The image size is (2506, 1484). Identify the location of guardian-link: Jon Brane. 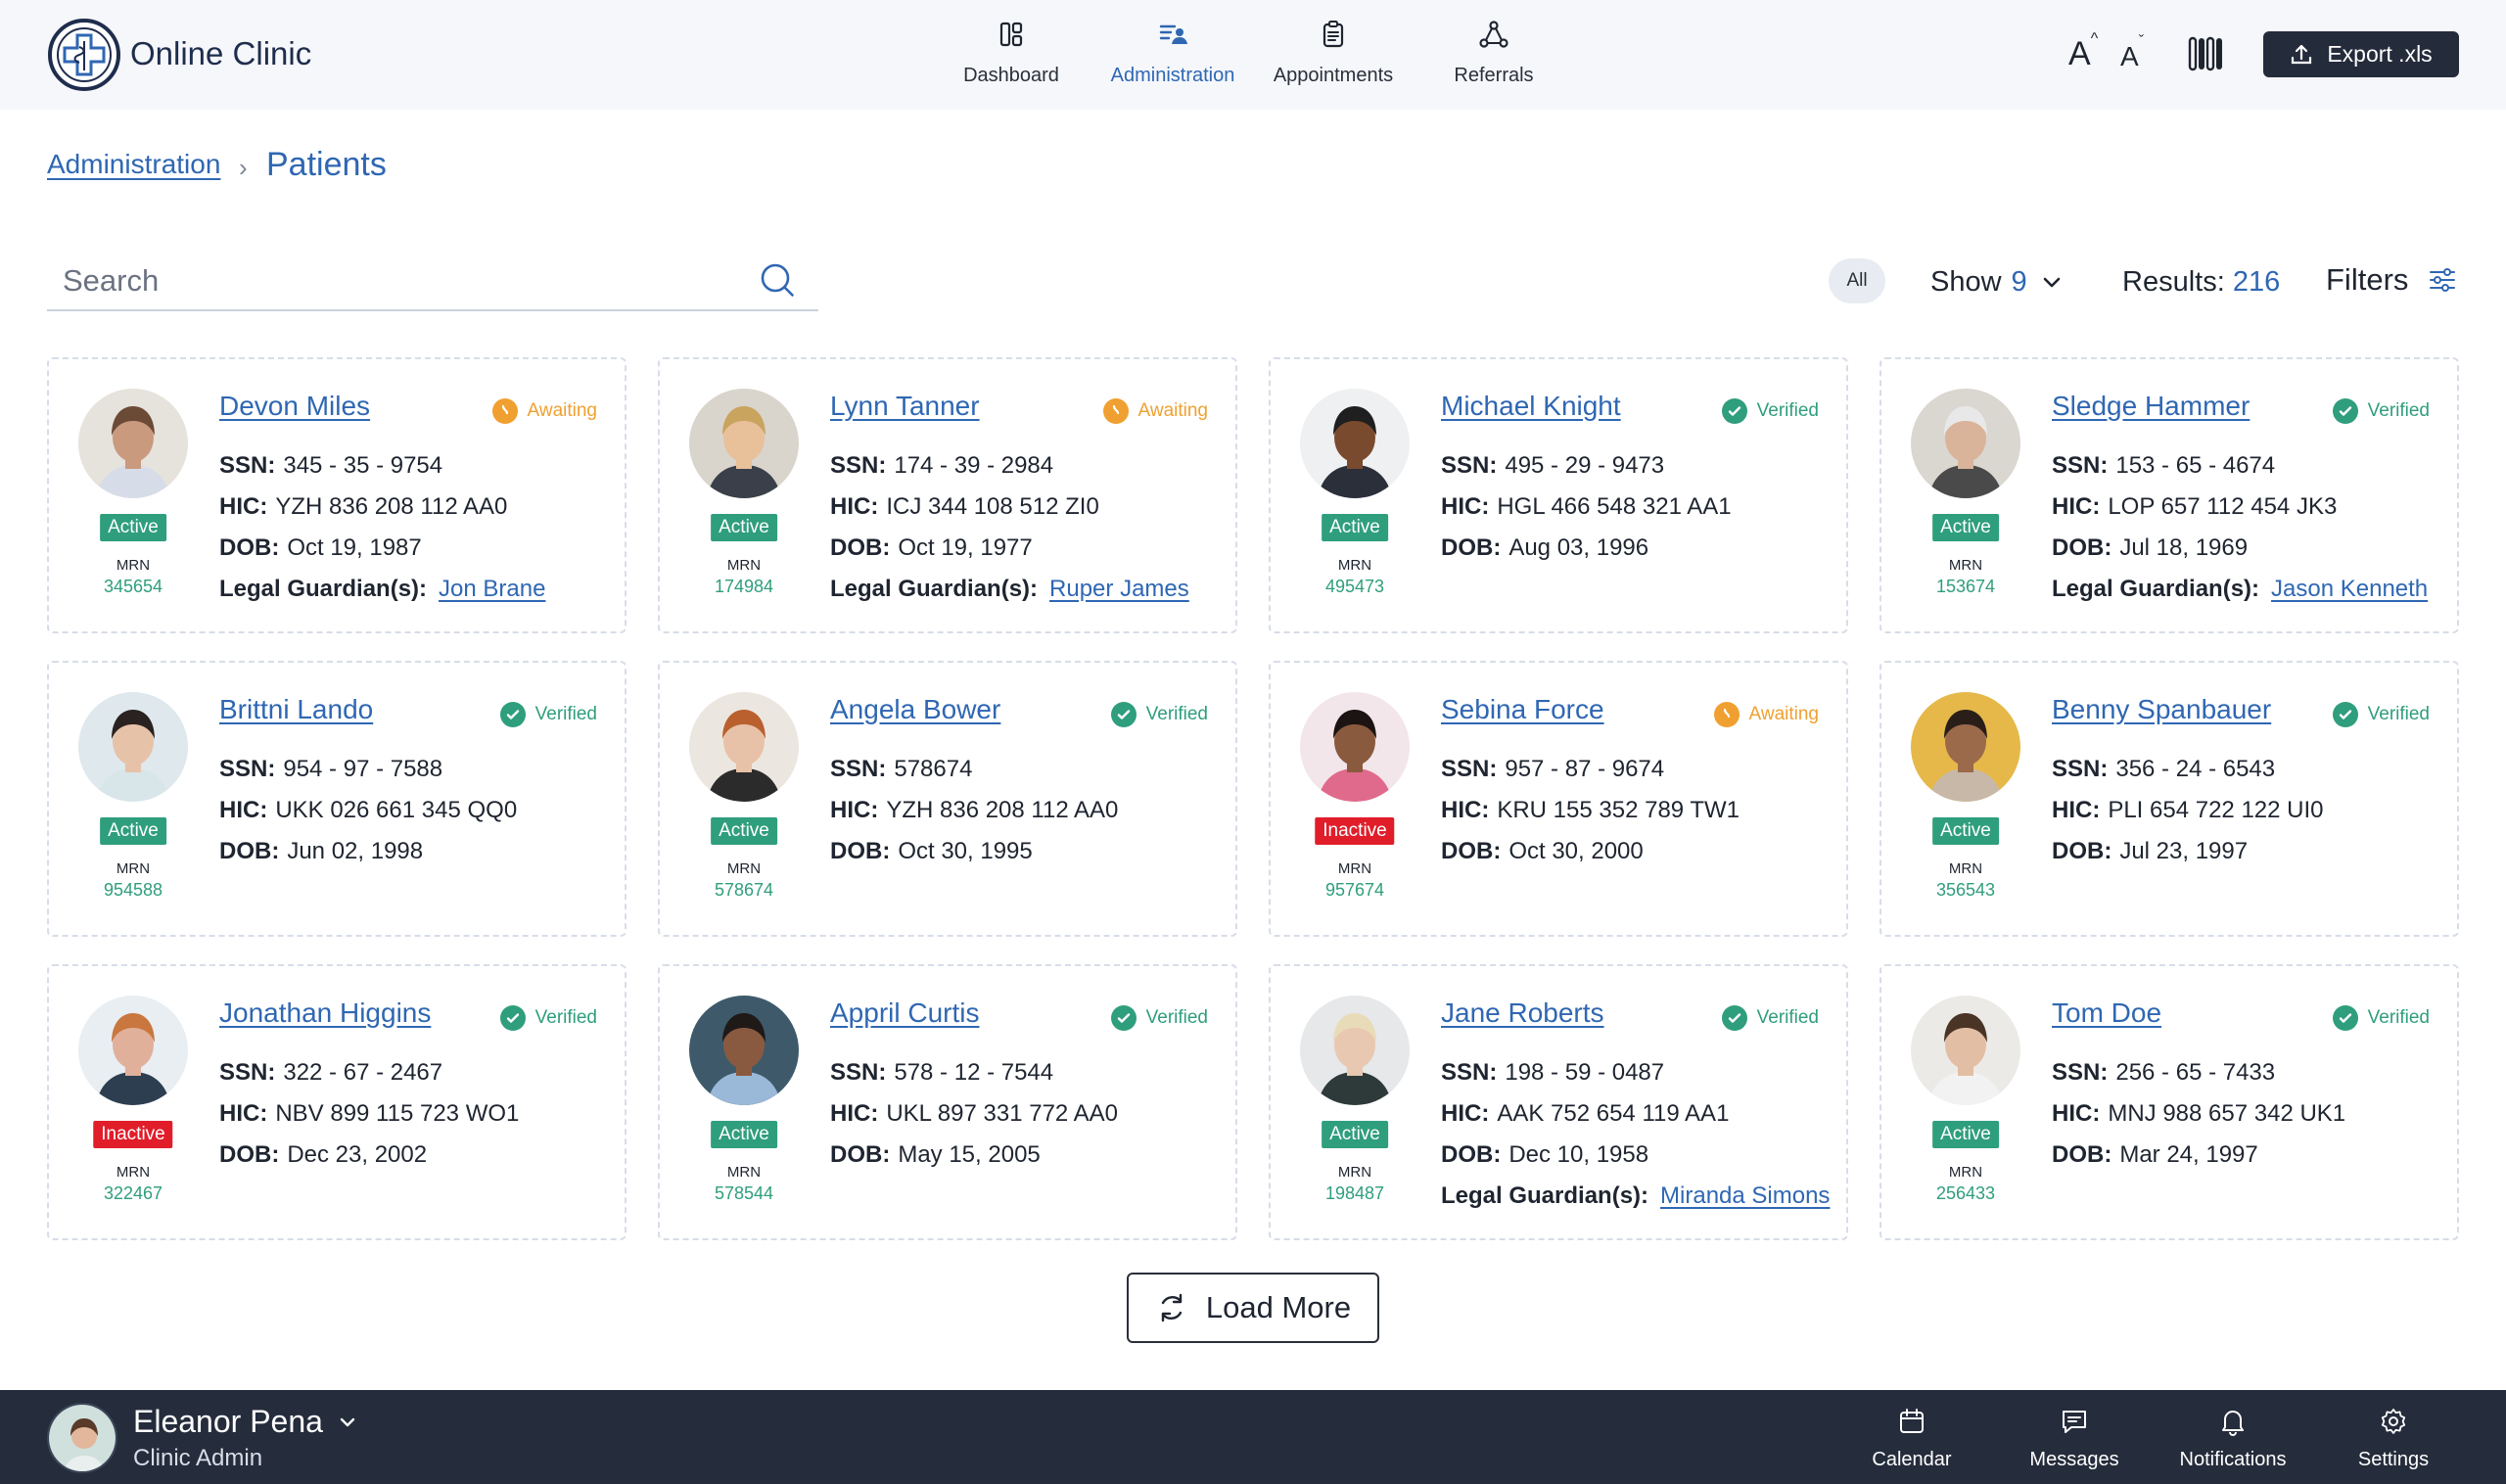
(492, 589).